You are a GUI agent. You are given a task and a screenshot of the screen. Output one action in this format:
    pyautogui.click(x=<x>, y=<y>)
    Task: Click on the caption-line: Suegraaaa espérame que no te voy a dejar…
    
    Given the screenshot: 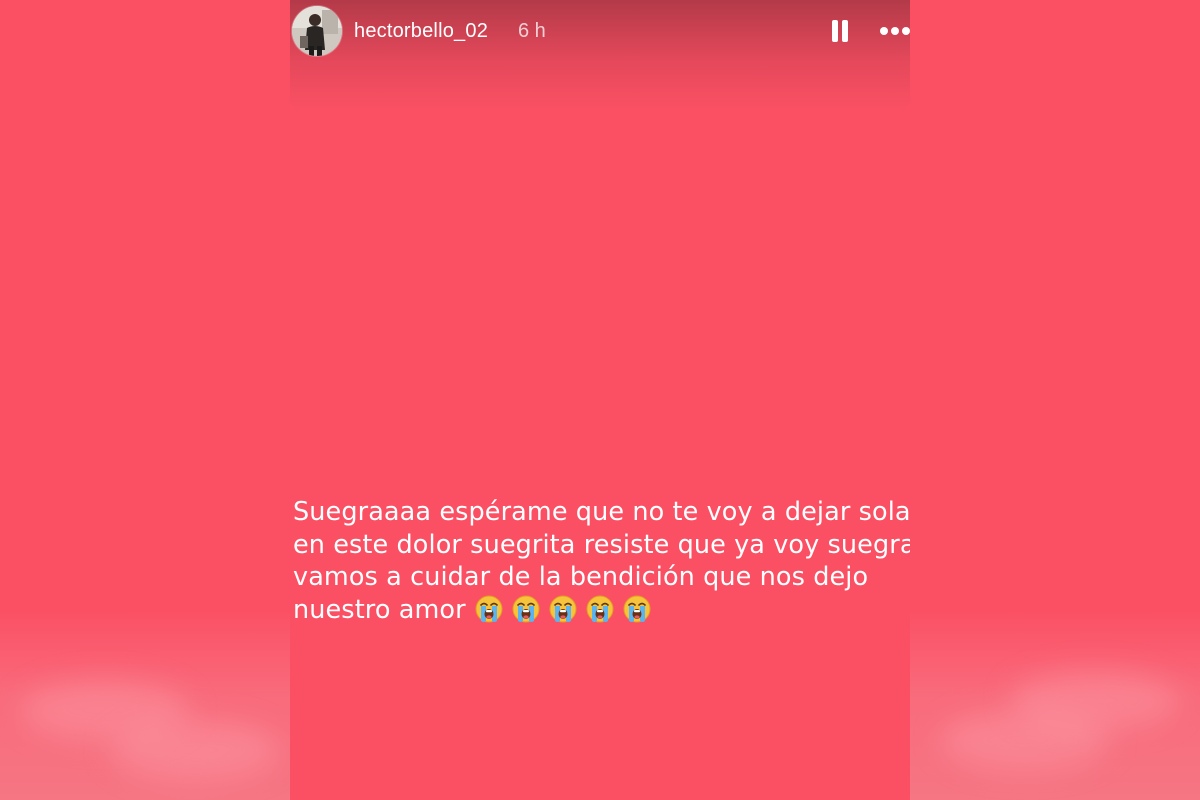 What is the action you would take?
    pyautogui.click(x=601, y=512)
    